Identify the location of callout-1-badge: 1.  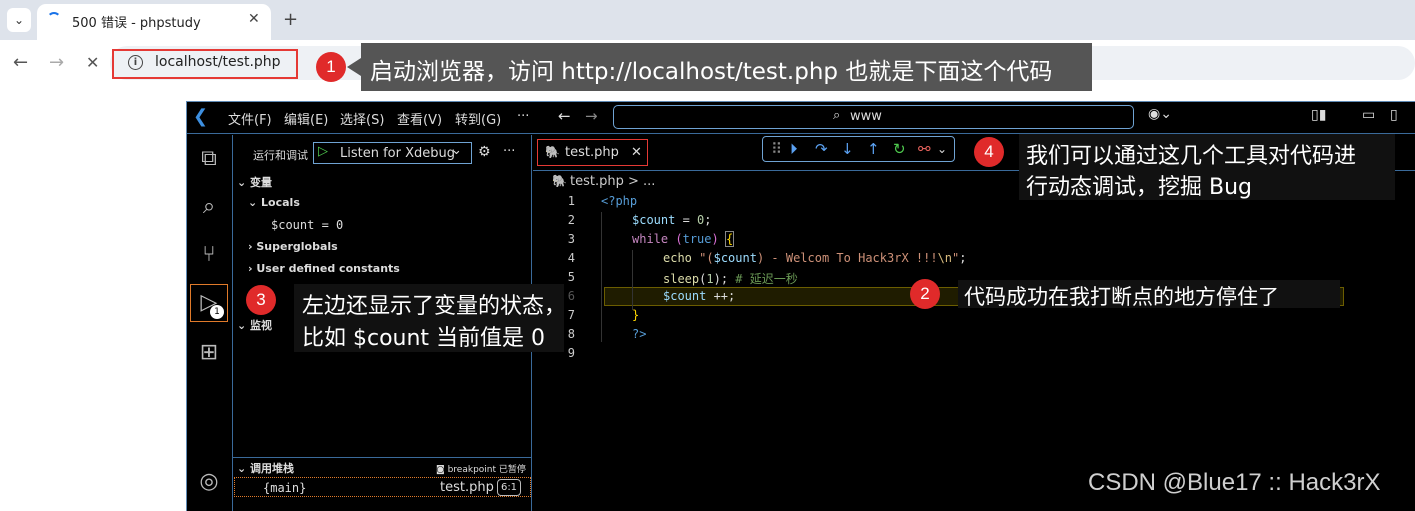
(331, 67).